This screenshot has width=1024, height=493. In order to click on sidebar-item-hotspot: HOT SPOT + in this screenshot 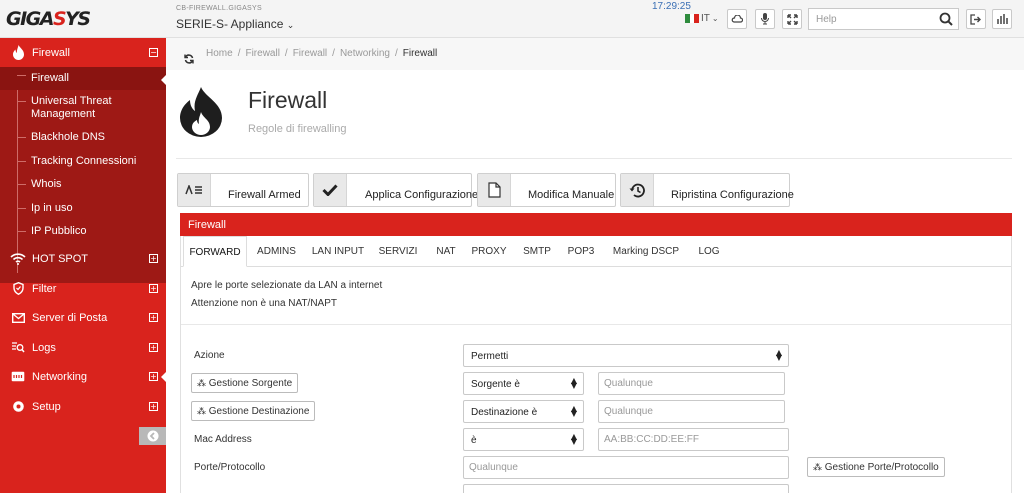, I will do `click(83, 258)`.